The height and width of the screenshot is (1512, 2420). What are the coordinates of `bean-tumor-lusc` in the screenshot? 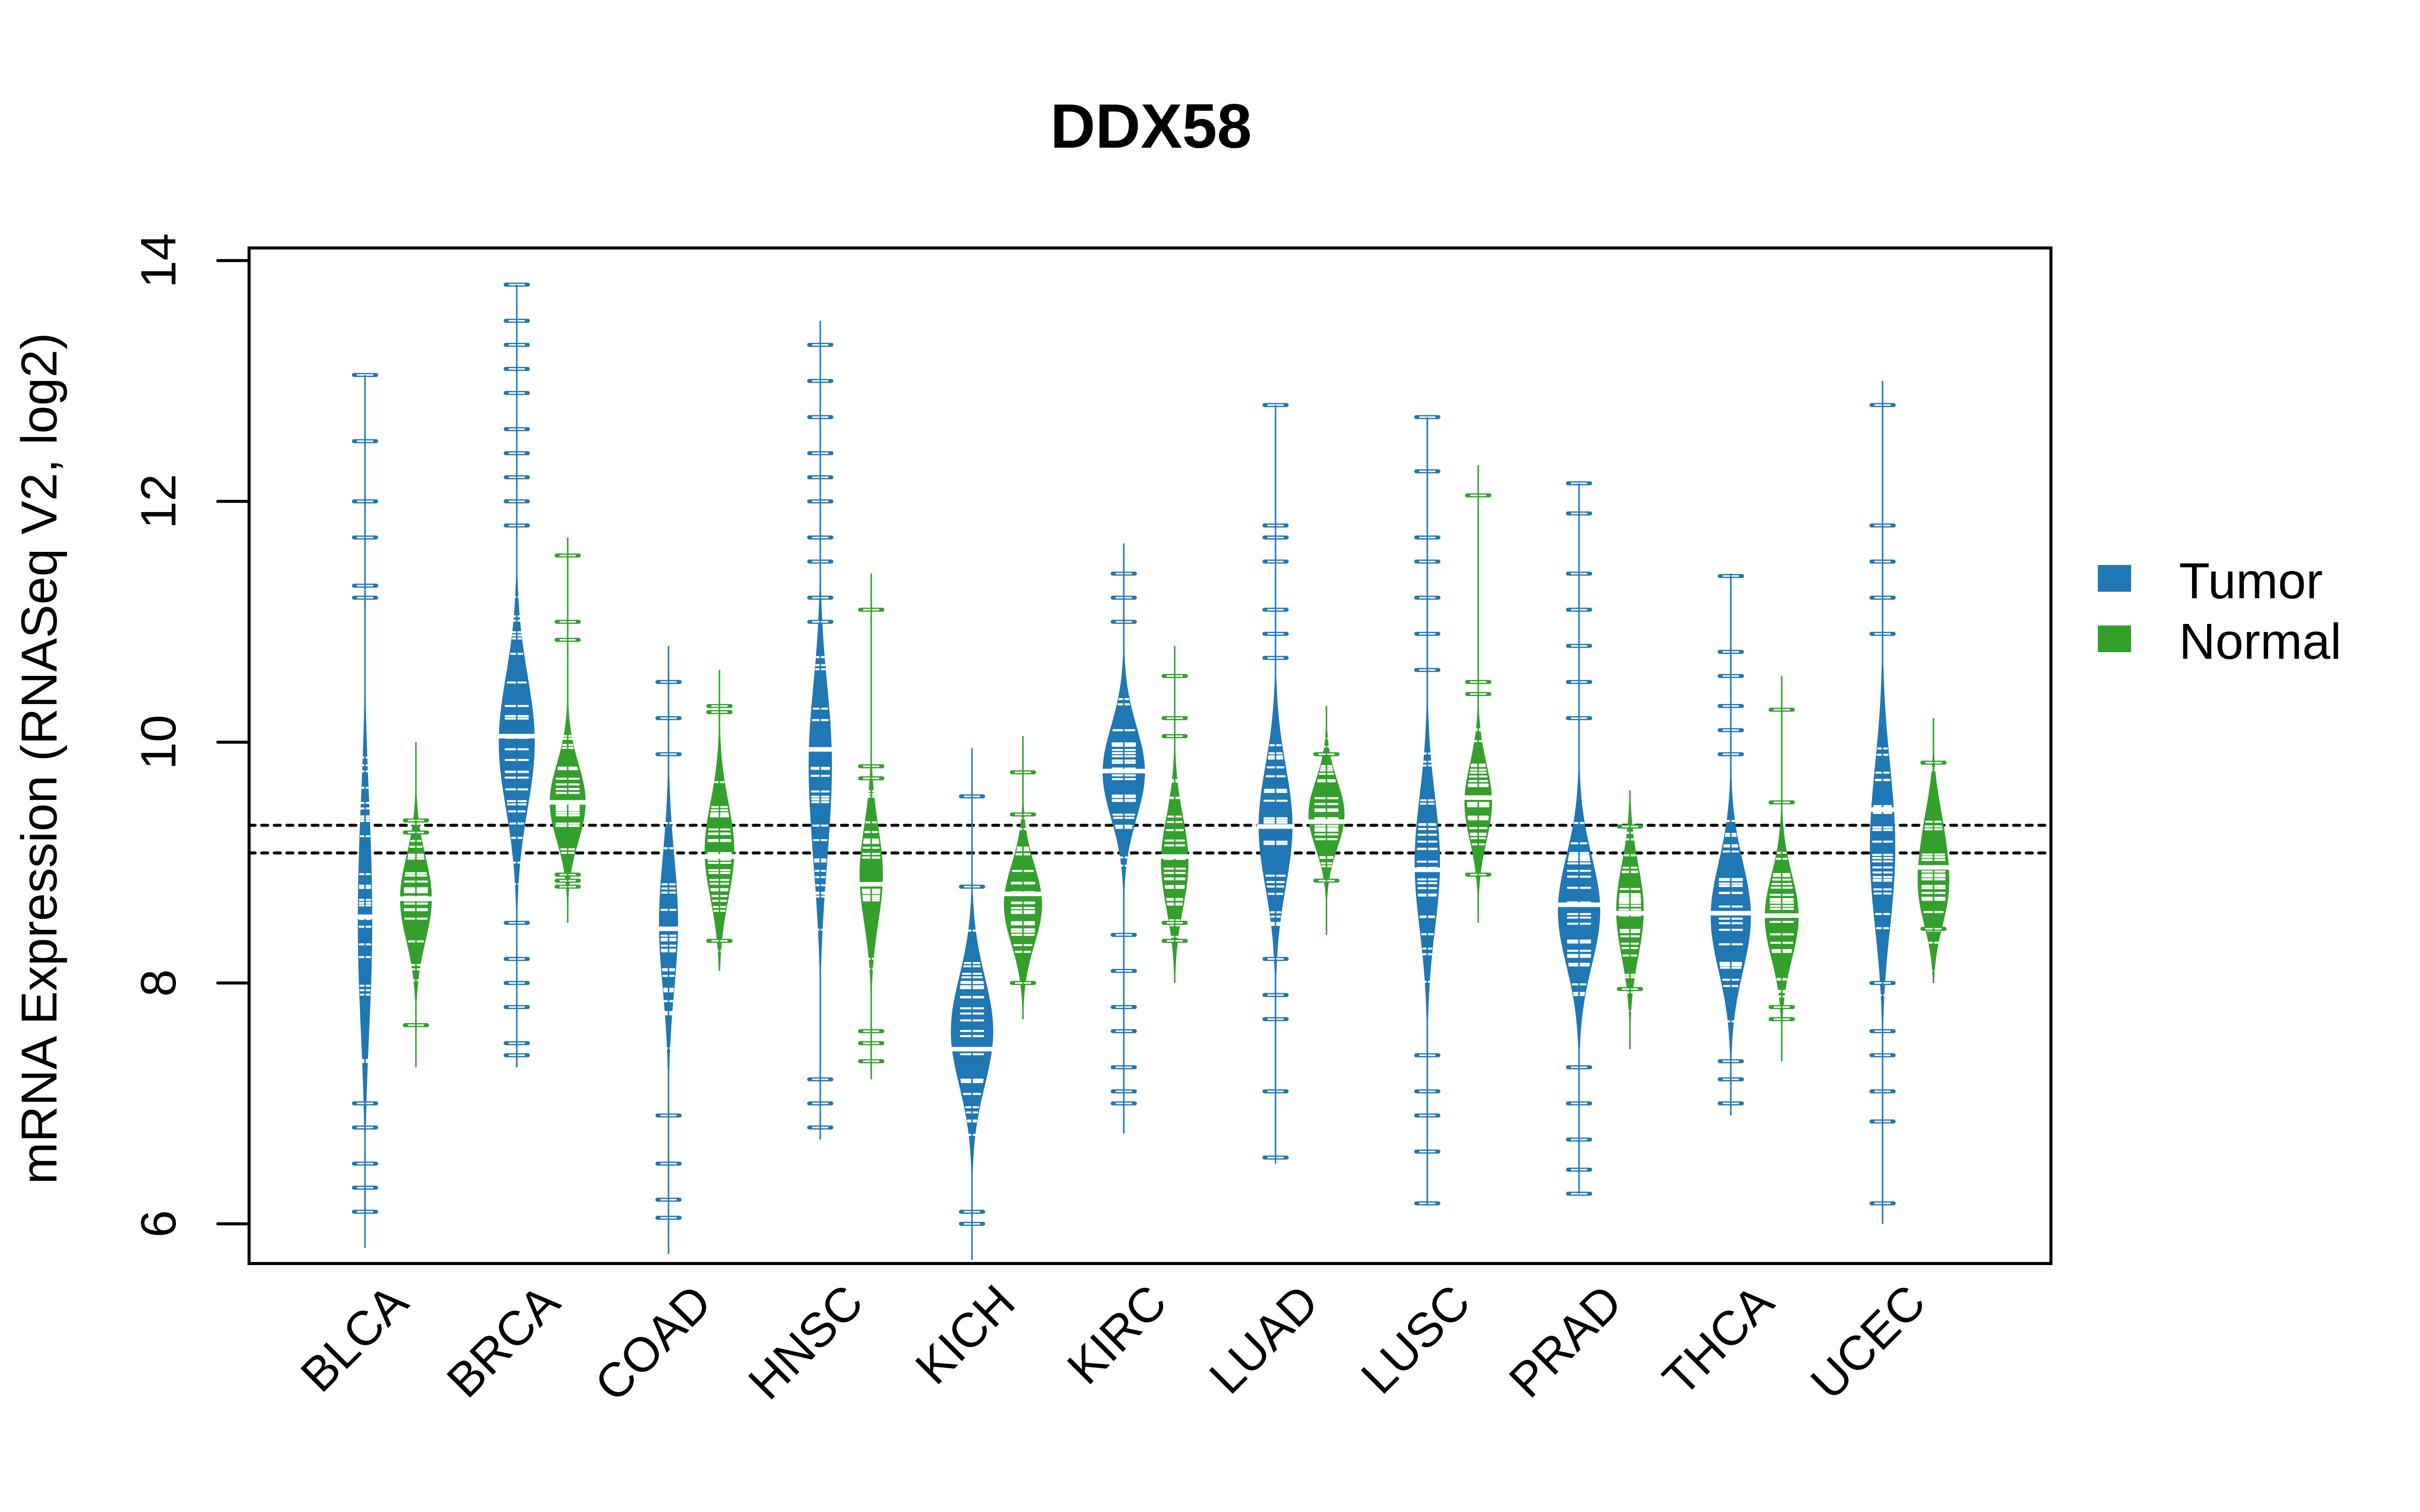 It's located at (1427, 810).